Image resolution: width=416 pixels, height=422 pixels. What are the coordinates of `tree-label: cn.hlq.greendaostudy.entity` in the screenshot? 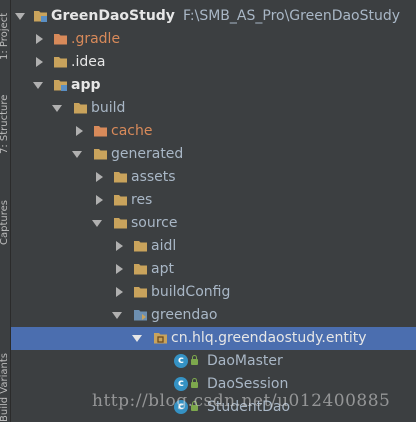 It's located at (269, 338).